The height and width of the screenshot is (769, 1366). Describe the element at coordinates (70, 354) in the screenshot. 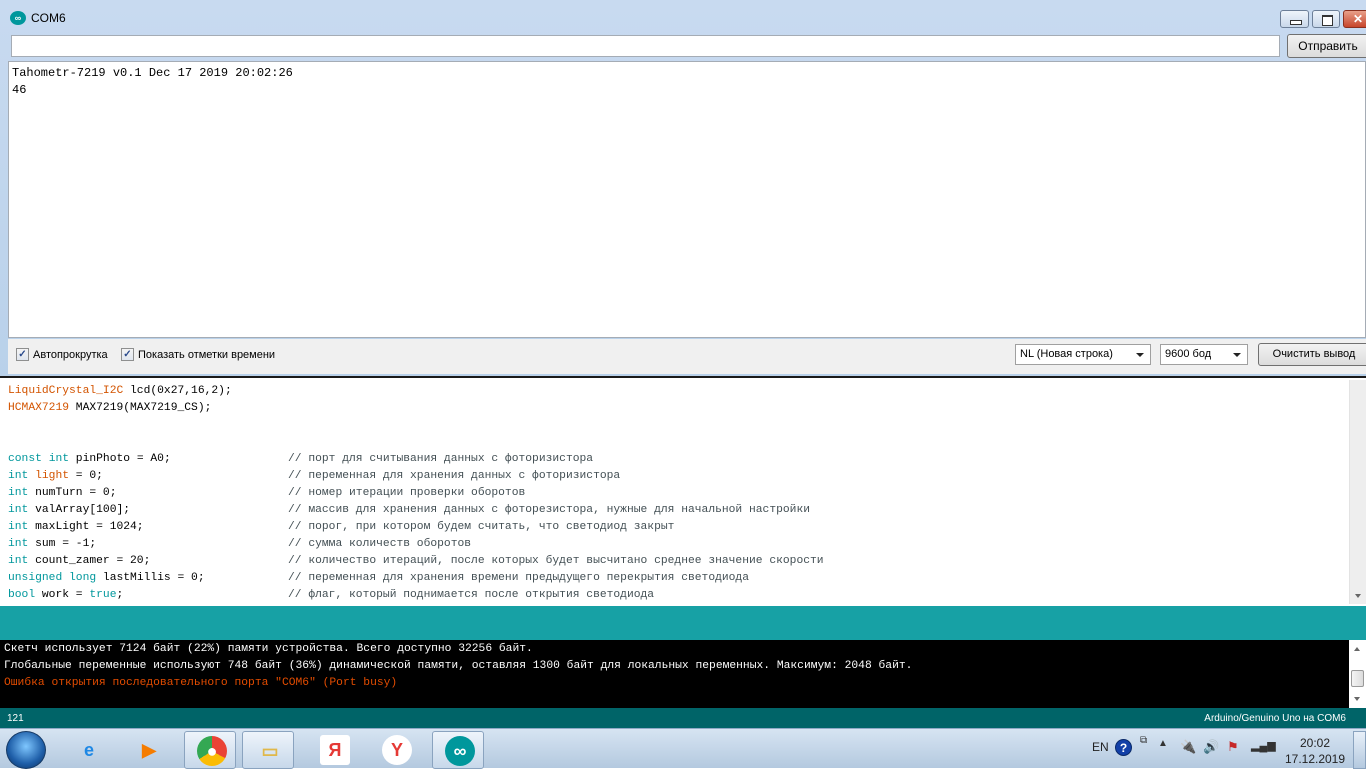

I see `autoscroll-label: Автопрокрутка` at that location.